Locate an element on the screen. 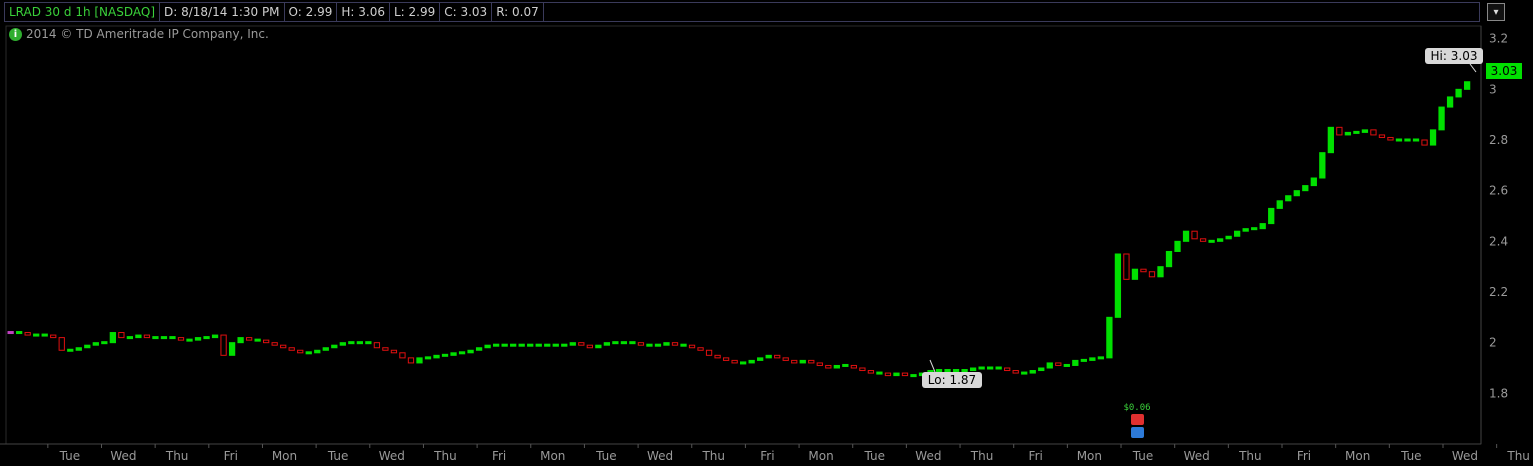  y-tick-label: 2 is located at coordinates (1493, 343).